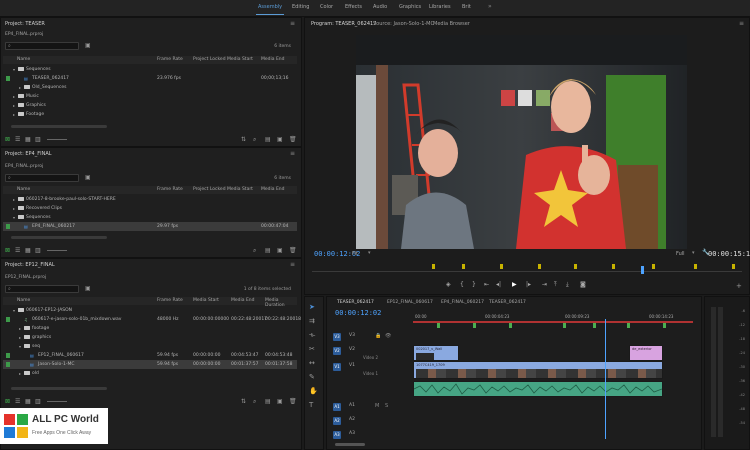 This screenshot has height=450, width=750. I want to click on timeline-tab-ep4: EP4_FINAL_060217, so click(462, 302).